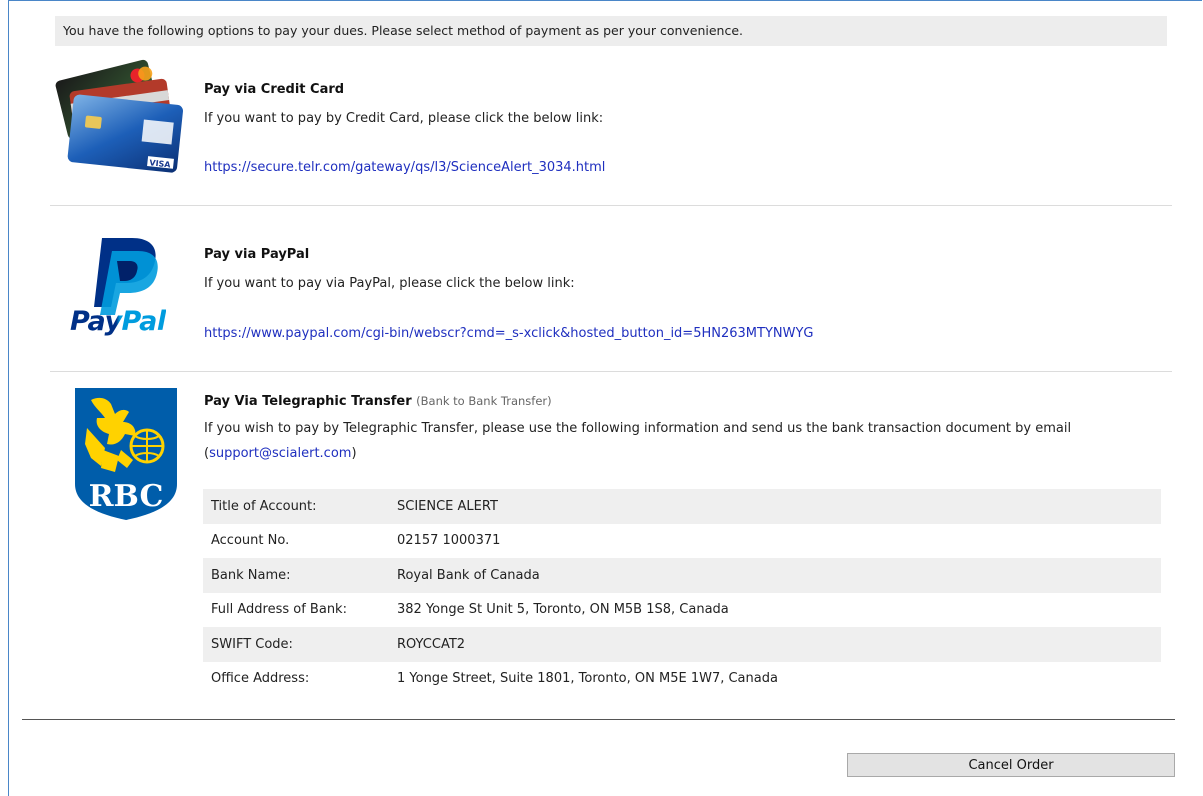 Image resolution: width=1203 pixels, height=796 pixels. I want to click on bank-detail-value: SCIENCE ALERT, so click(775, 506).